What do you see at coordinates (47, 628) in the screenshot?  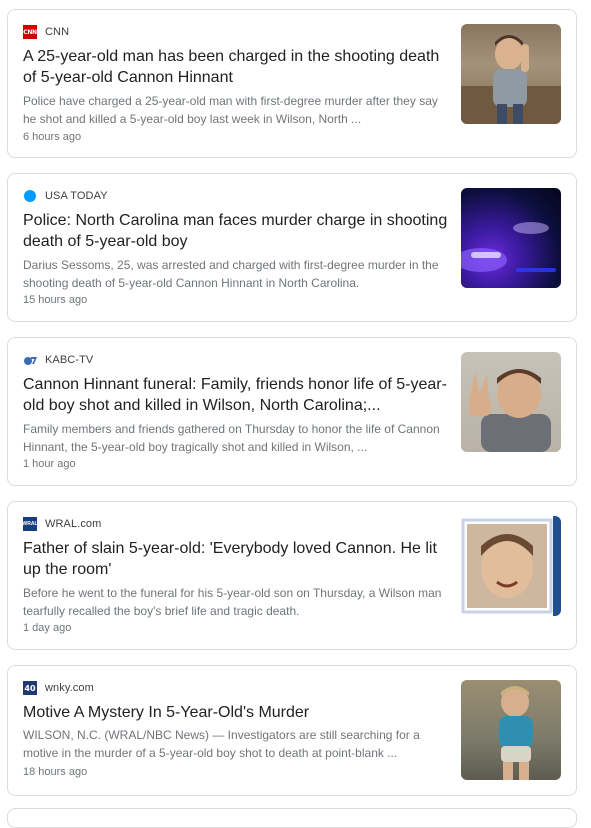 I see `timestamp: 1 day ago` at bounding box center [47, 628].